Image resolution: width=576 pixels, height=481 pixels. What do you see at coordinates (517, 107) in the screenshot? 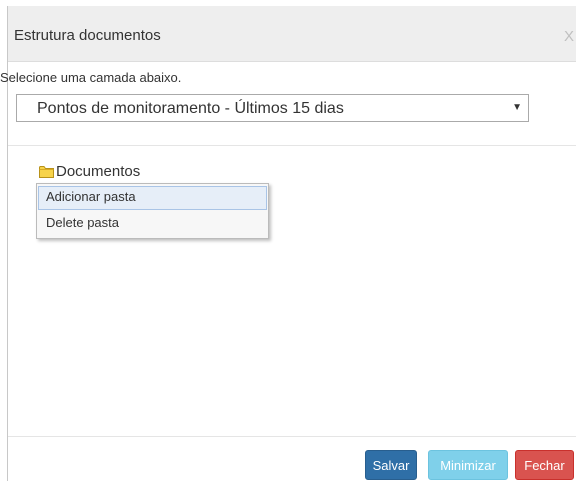
I see `dropdown-arrow-icon: ▼` at bounding box center [517, 107].